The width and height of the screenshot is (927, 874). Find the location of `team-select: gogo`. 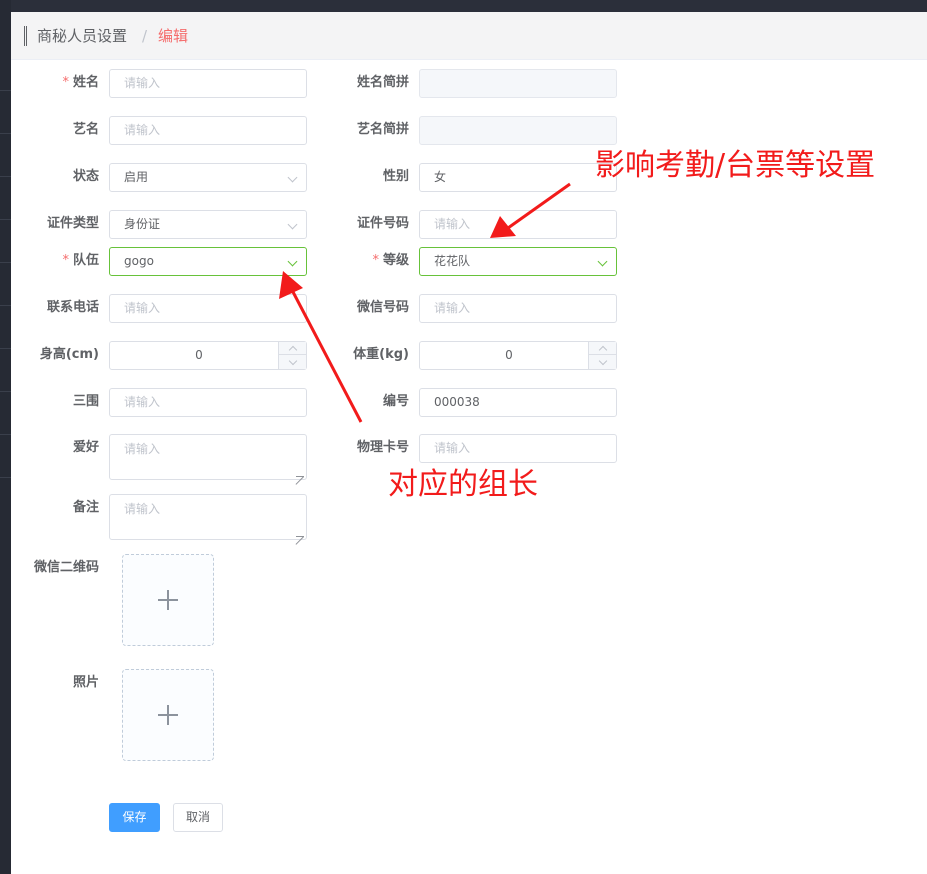

team-select: gogo is located at coordinates (208, 261).